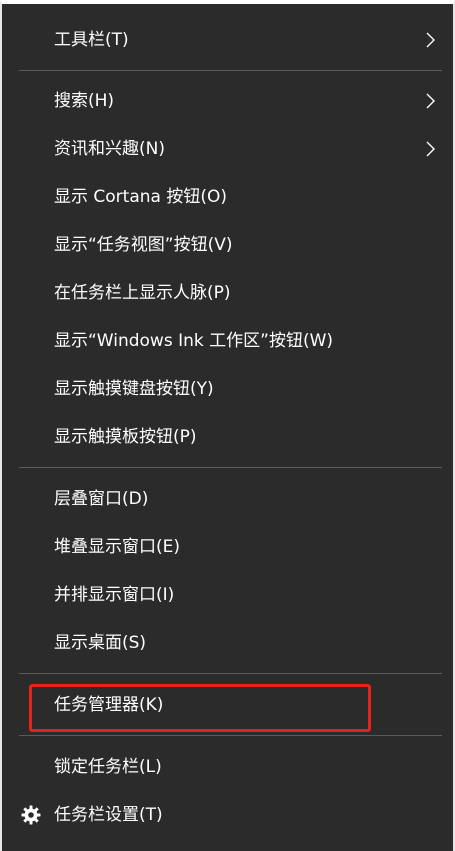 The width and height of the screenshot is (455, 851). I want to click on menu-item-label: 资讯和兴趣(N), so click(109, 149).